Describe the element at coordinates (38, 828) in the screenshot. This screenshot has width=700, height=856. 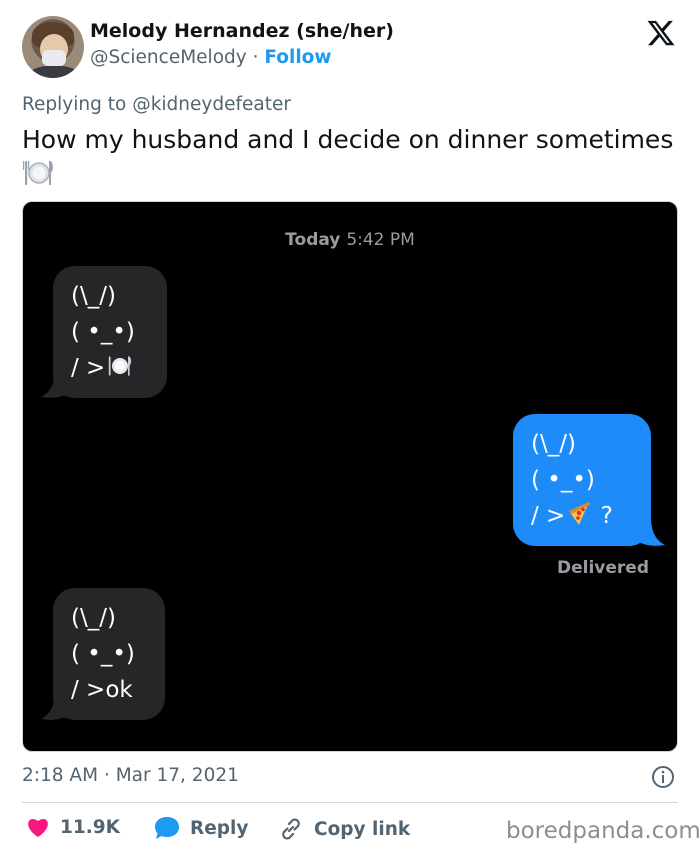
I see `heart-icon` at that location.